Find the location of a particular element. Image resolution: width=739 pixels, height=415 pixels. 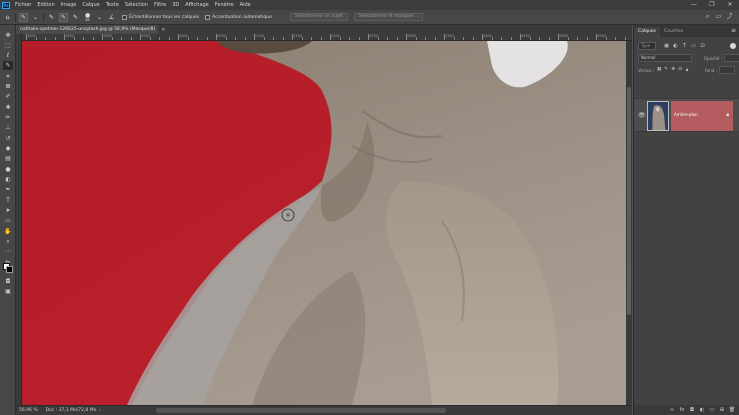

quick-selection-tool-icon: ✎ is located at coordinates (8, 65).